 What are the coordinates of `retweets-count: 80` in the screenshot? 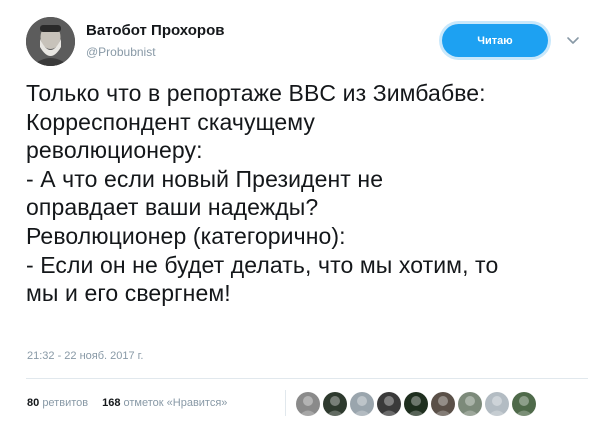 It's located at (33, 403).